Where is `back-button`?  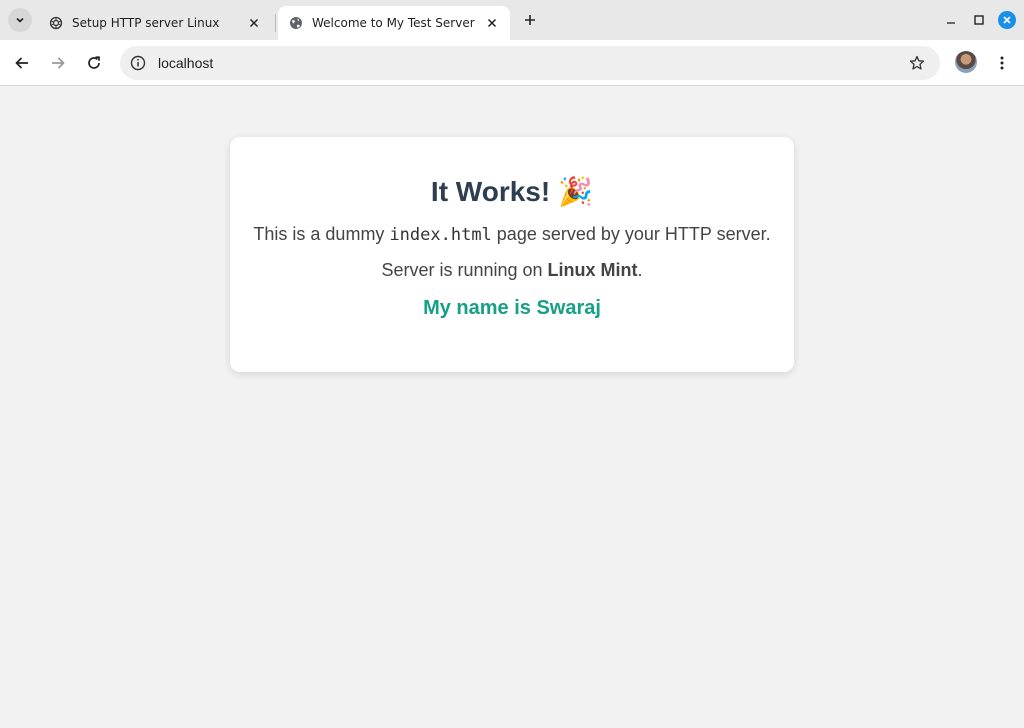
back-button is located at coordinates (22, 63).